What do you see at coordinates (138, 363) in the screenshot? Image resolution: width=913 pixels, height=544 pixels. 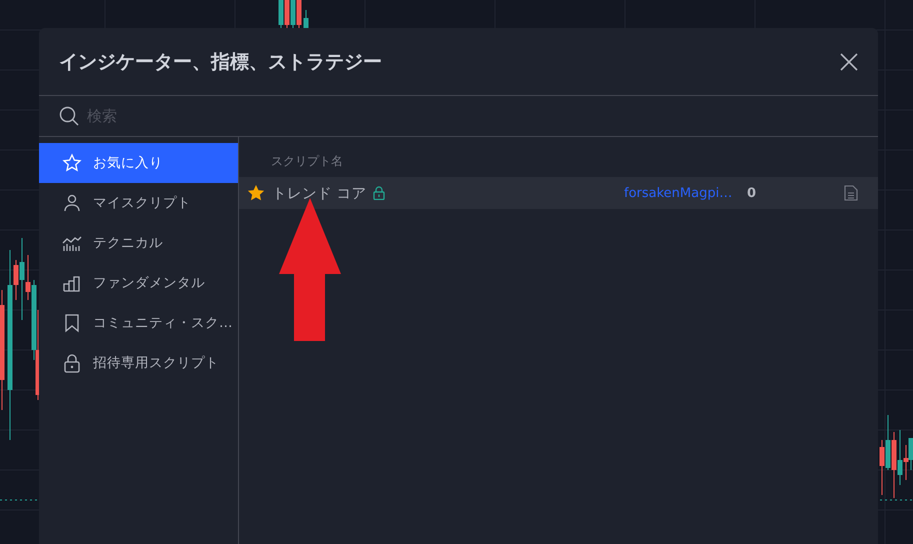 I see `sidebar-item: 招待専用スクリプト` at bounding box center [138, 363].